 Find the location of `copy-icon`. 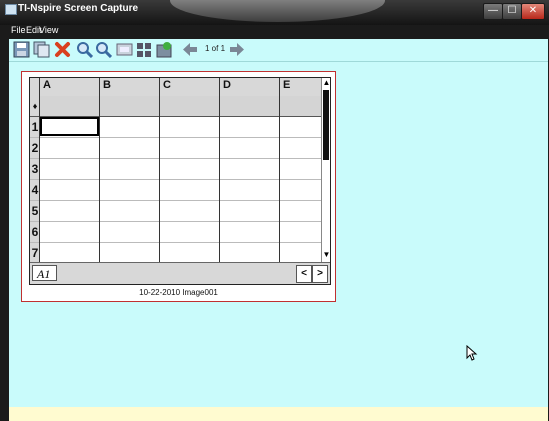

copy-icon is located at coordinates (41, 49).